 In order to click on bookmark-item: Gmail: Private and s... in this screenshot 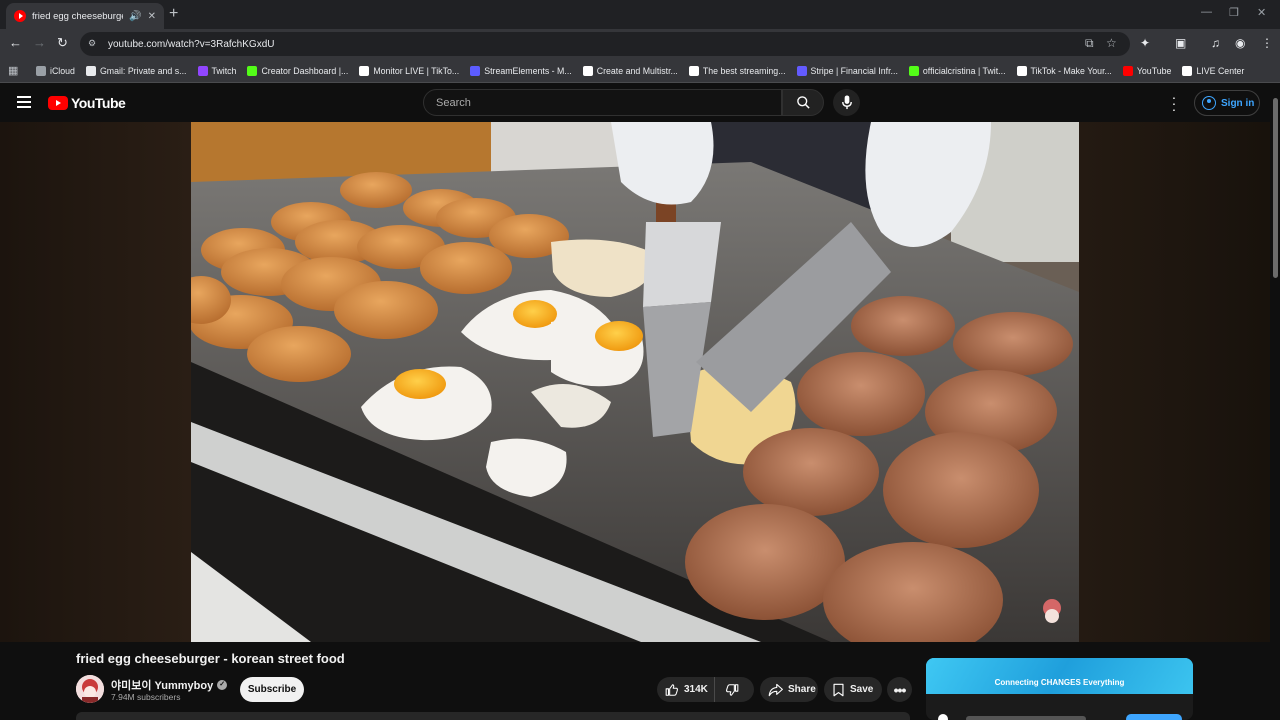, I will do `click(136, 70)`.